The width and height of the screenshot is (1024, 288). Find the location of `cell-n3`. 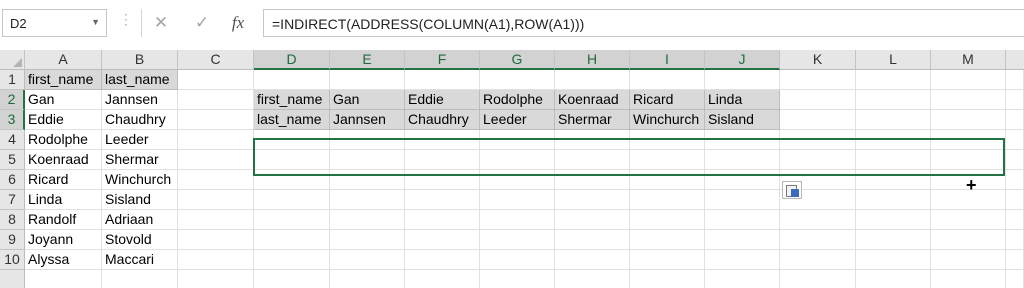

cell-n3 is located at coordinates (1015, 120).